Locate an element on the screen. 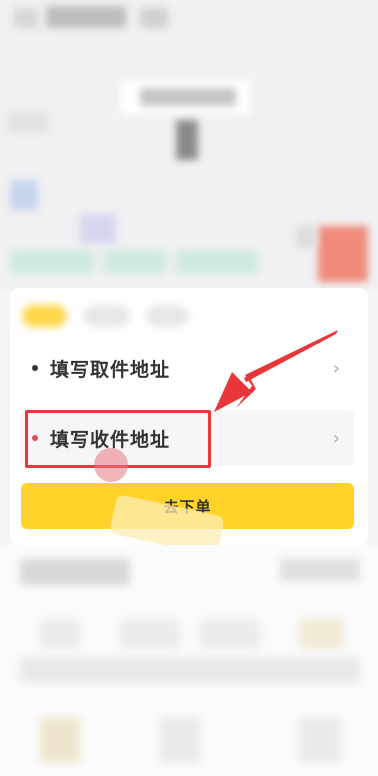 This screenshot has width=378, height=776. pickup-address-row: 填写取件地址 › is located at coordinates (187, 368).